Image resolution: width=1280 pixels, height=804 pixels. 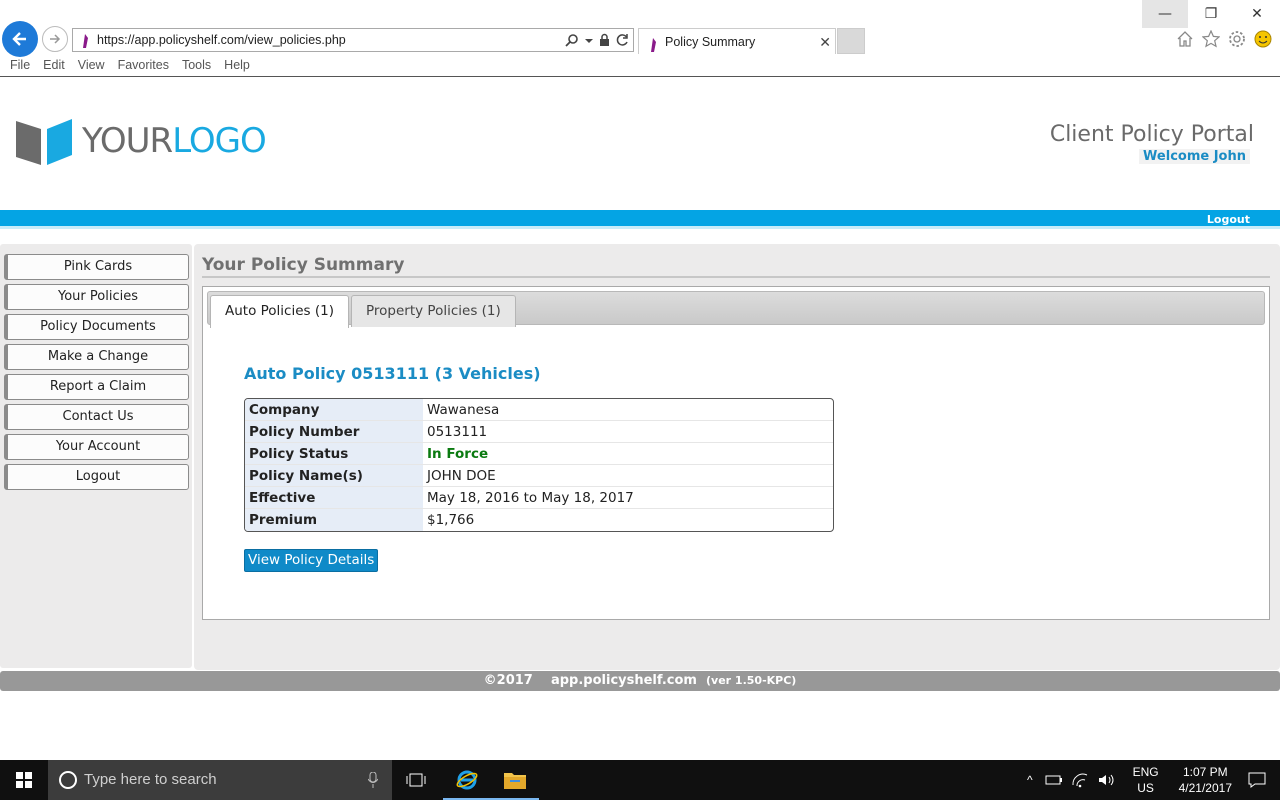 What do you see at coordinates (628, 432) in the screenshot?
I see `row-value: 0513111` at bounding box center [628, 432].